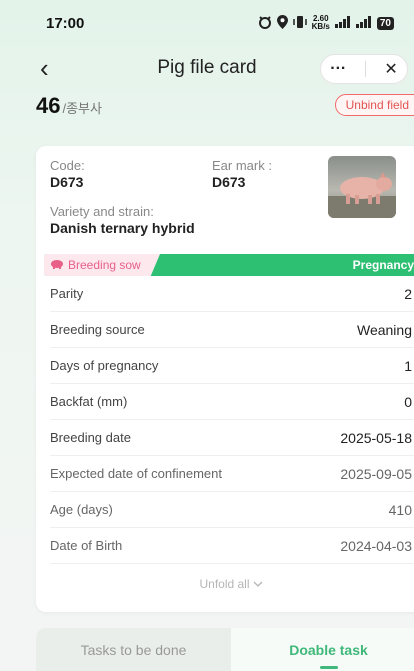  I want to click on network-speed: 2.60 KB/s, so click(321, 23).